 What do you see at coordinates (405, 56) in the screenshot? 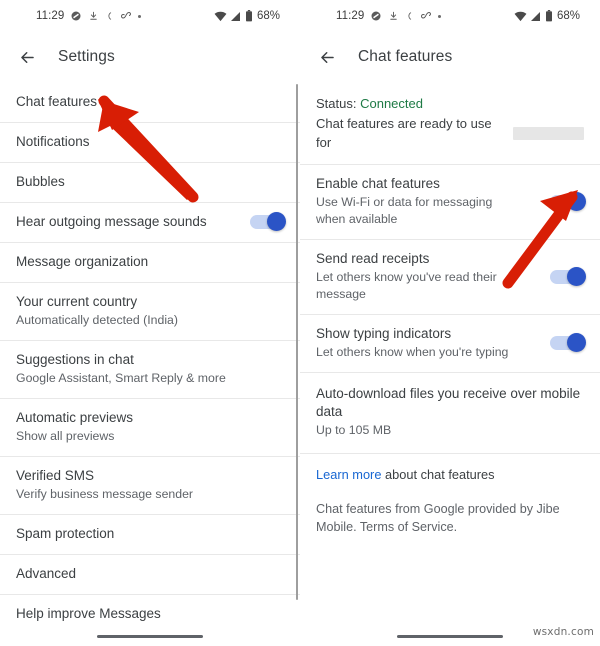
I see `page-title: Chat features` at bounding box center [405, 56].